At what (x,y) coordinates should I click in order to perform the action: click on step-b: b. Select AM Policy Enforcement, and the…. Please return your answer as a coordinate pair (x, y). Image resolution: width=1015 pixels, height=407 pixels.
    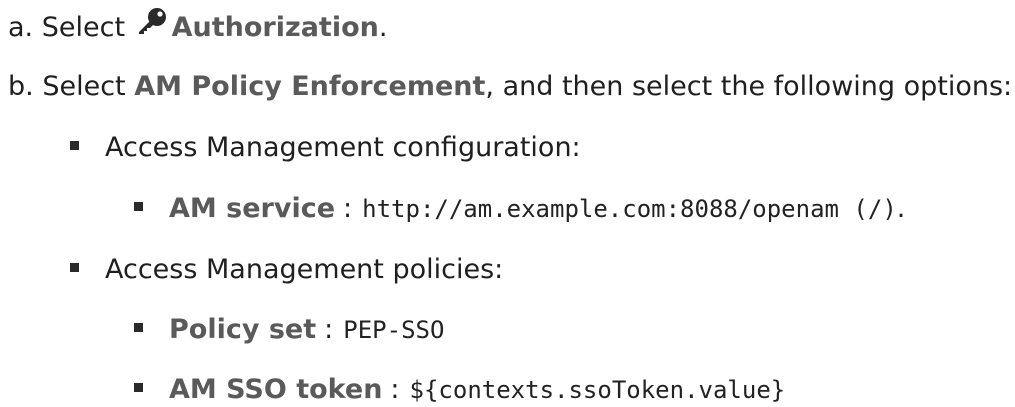
    Looking at the image, I should click on (510, 87).